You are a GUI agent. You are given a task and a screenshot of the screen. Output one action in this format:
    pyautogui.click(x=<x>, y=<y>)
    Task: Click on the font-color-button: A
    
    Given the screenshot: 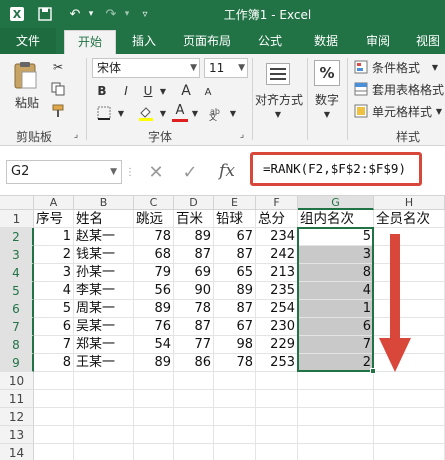 What is the action you would take?
    pyautogui.click(x=180, y=112)
    